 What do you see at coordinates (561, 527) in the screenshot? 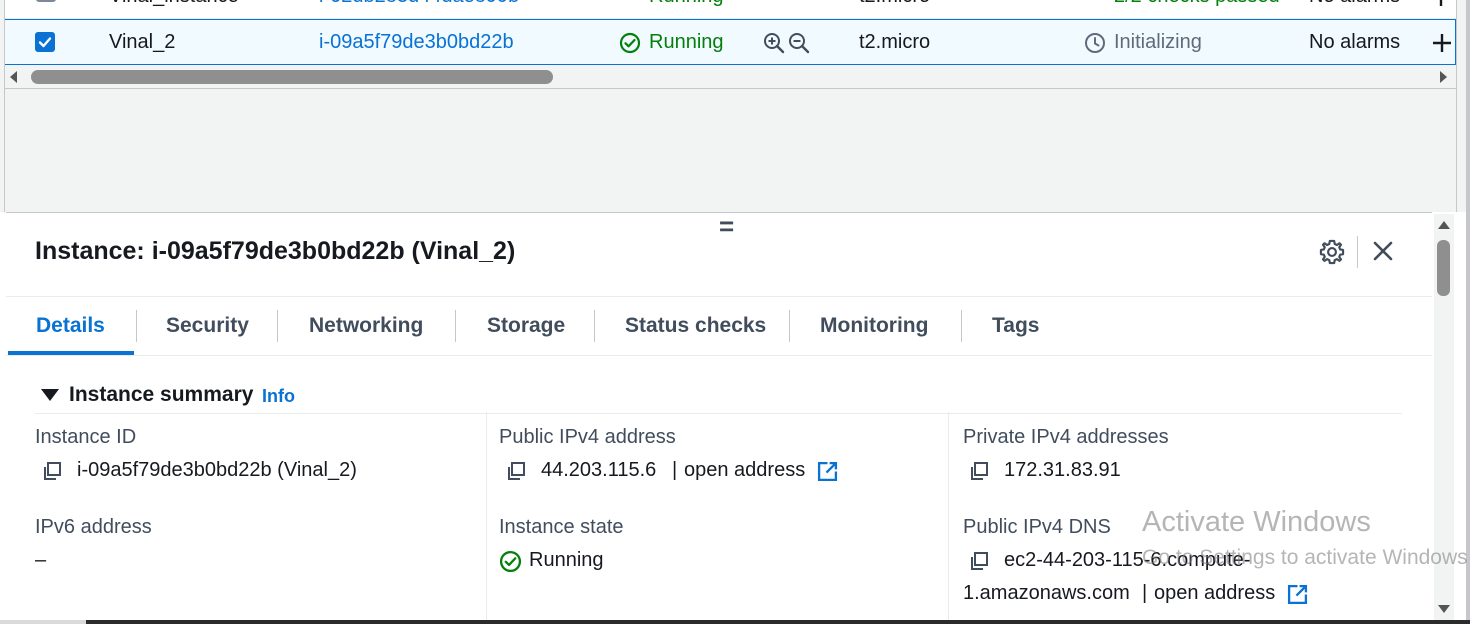
I see `instance-state-label: Instance state` at bounding box center [561, 527].